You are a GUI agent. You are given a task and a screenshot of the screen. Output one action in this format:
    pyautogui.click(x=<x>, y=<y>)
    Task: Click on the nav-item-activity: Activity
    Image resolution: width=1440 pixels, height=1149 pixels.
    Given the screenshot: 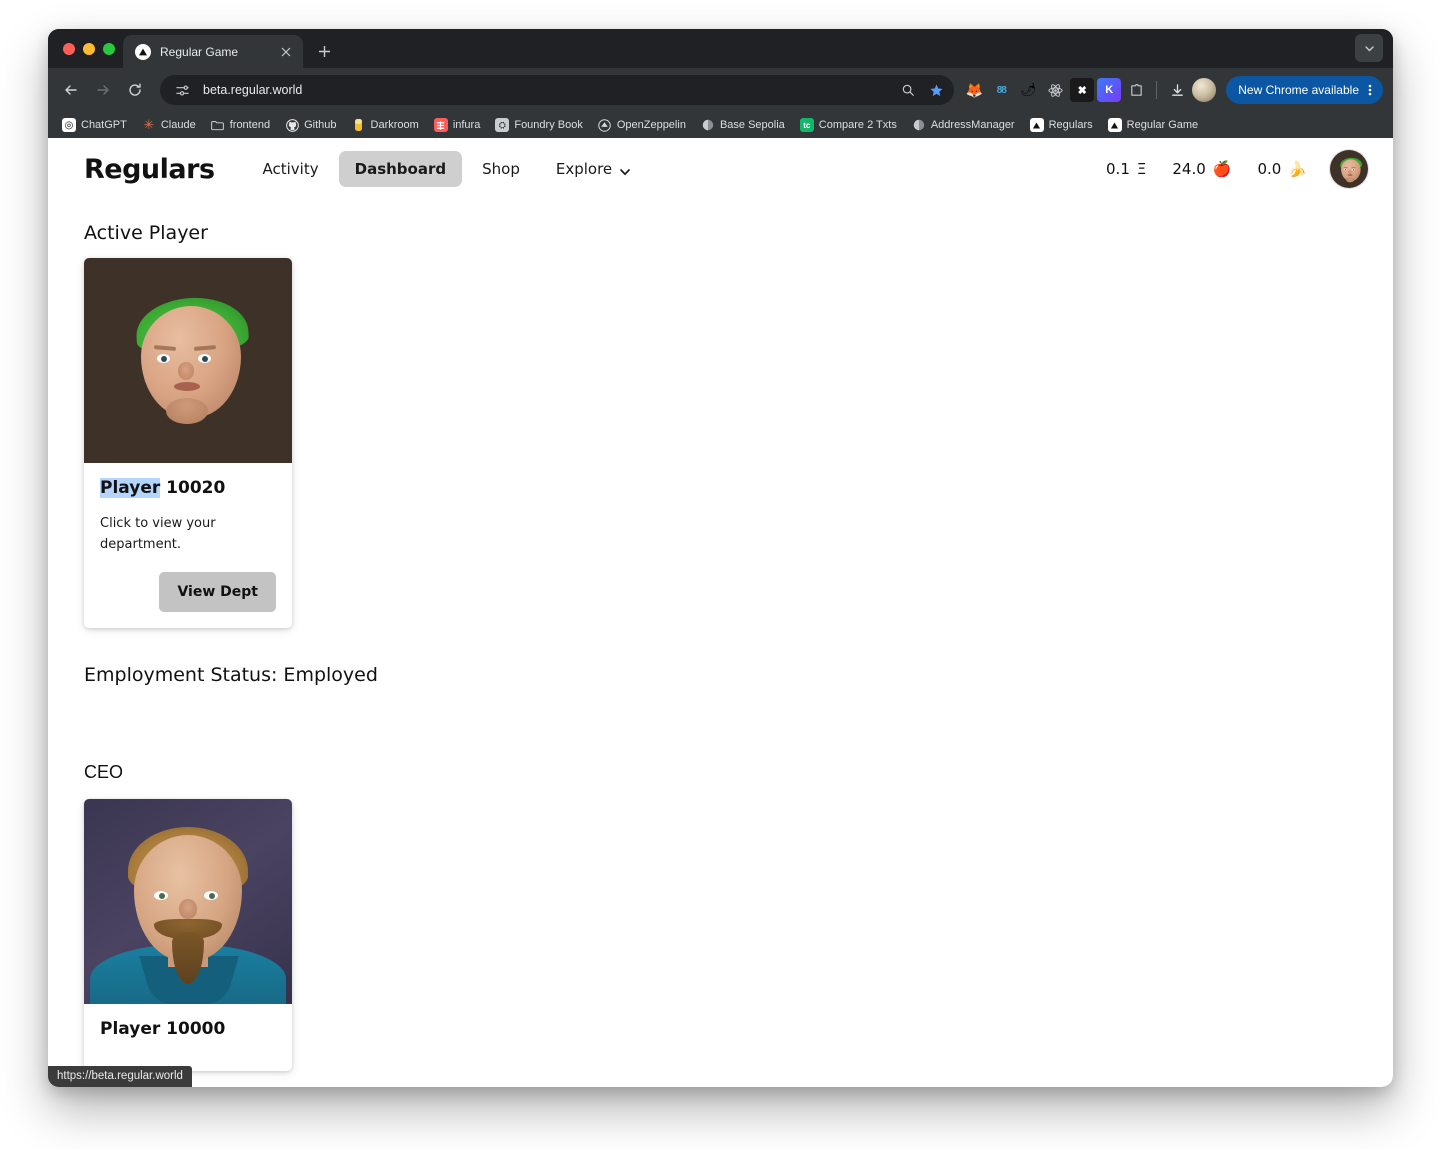 What is the action you would take?
    pyautogui.click(x=291, y=169)
    